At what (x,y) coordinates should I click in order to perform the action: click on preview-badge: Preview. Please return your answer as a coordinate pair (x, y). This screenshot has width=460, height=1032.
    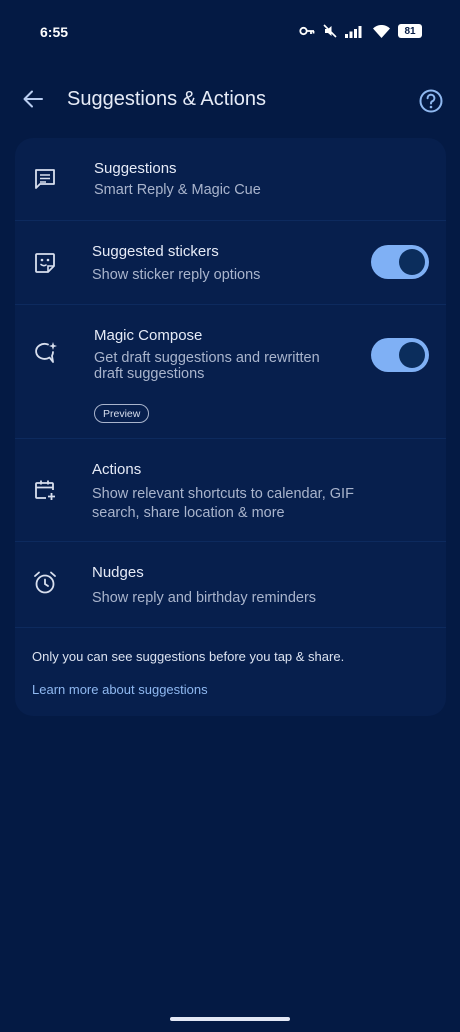
    Looking at the image, I should click on (122, 413).